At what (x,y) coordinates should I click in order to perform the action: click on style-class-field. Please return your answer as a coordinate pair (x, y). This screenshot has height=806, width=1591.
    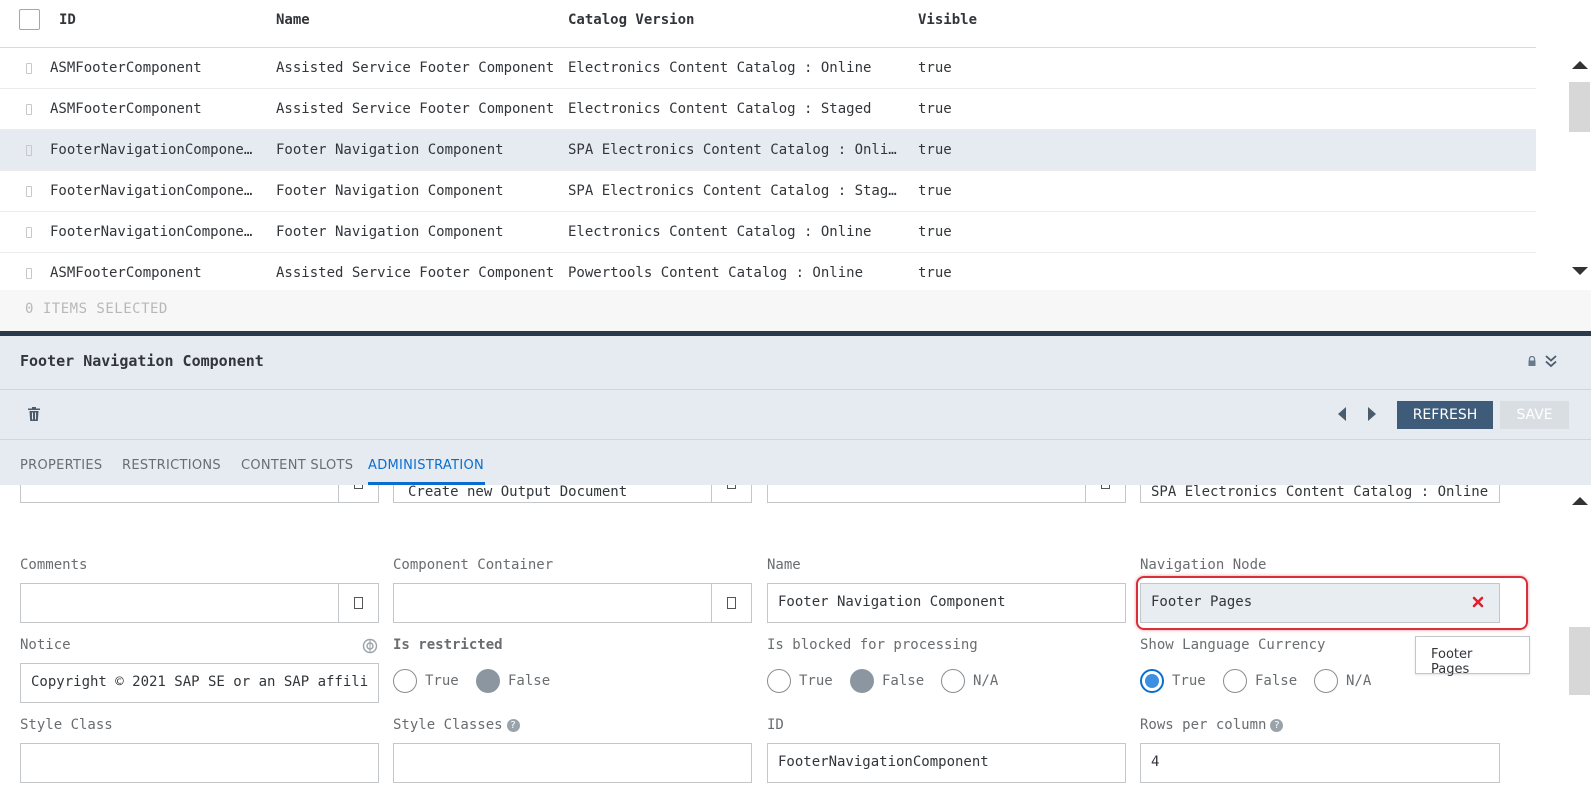
    Looking at the image, I should click on (199, 763).